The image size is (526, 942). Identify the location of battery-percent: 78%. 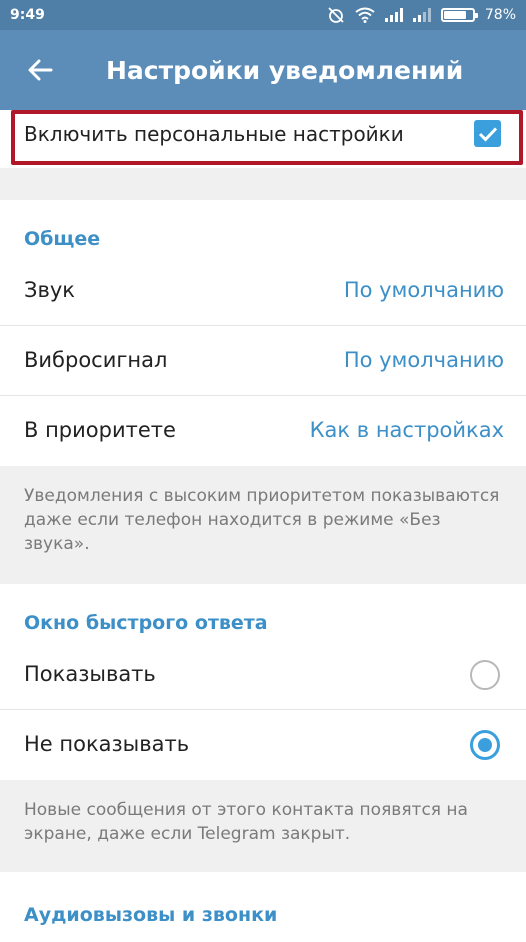
(500, 15).